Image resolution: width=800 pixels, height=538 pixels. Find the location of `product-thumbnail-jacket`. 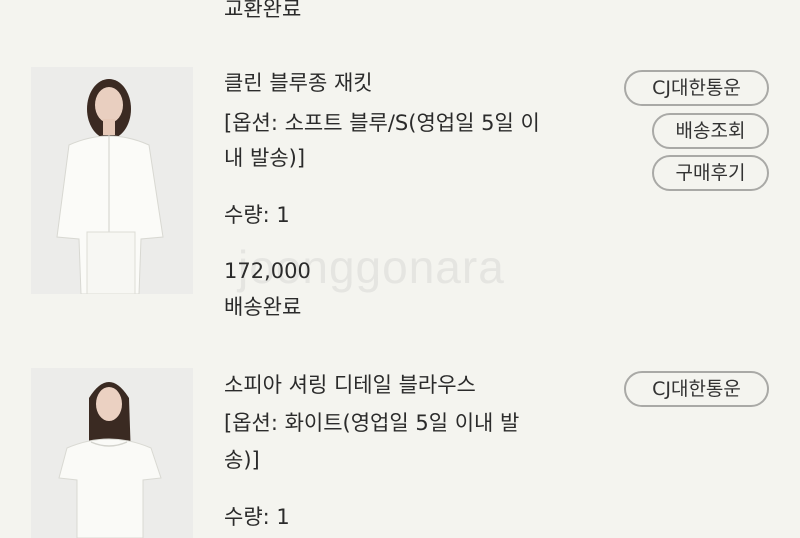

product-thumbnail-jacket is located at coordinates (112, 180).